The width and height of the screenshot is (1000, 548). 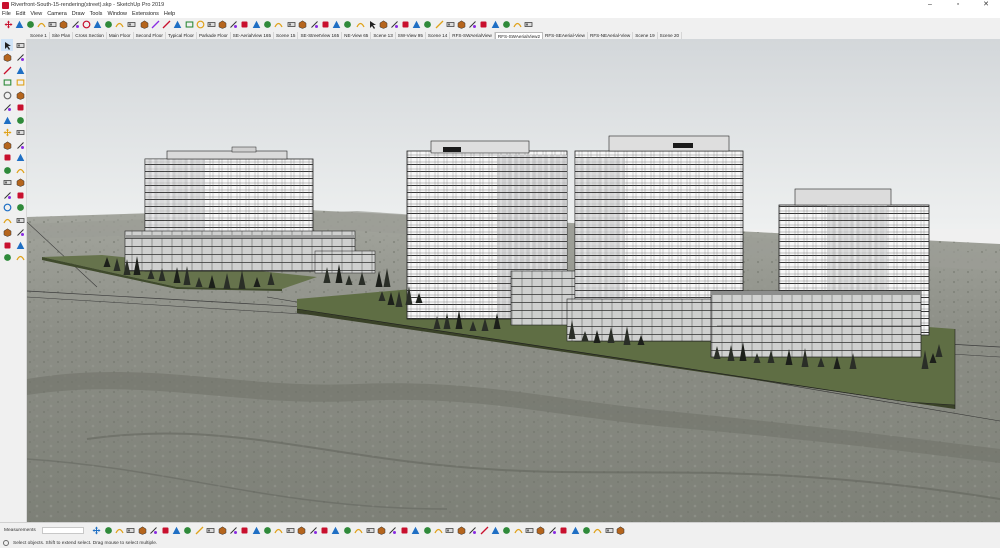 What do you see at coordinates (145, 14) in the screenshot?
I see `menu-extensions: Extensions` at bounding box center [145, 14].